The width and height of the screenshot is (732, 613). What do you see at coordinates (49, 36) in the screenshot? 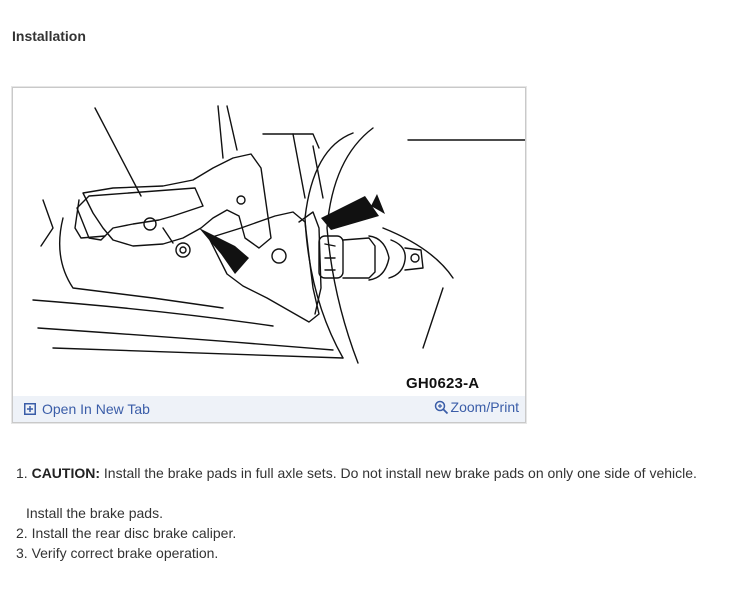
I see `section-heading: Installation` at bounding box center [49, 36].